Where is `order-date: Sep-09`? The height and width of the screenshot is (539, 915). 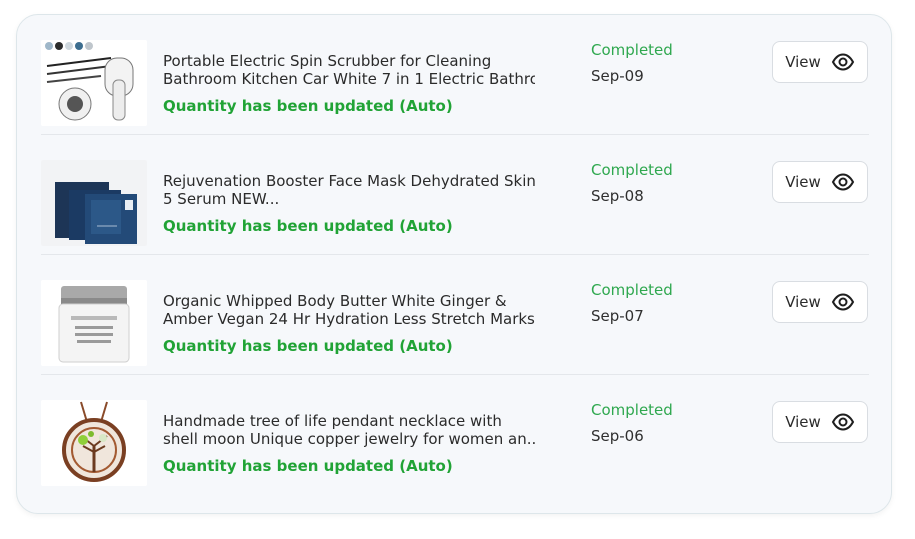
order-date: Sep-09 is located at coordinates (617, 76).